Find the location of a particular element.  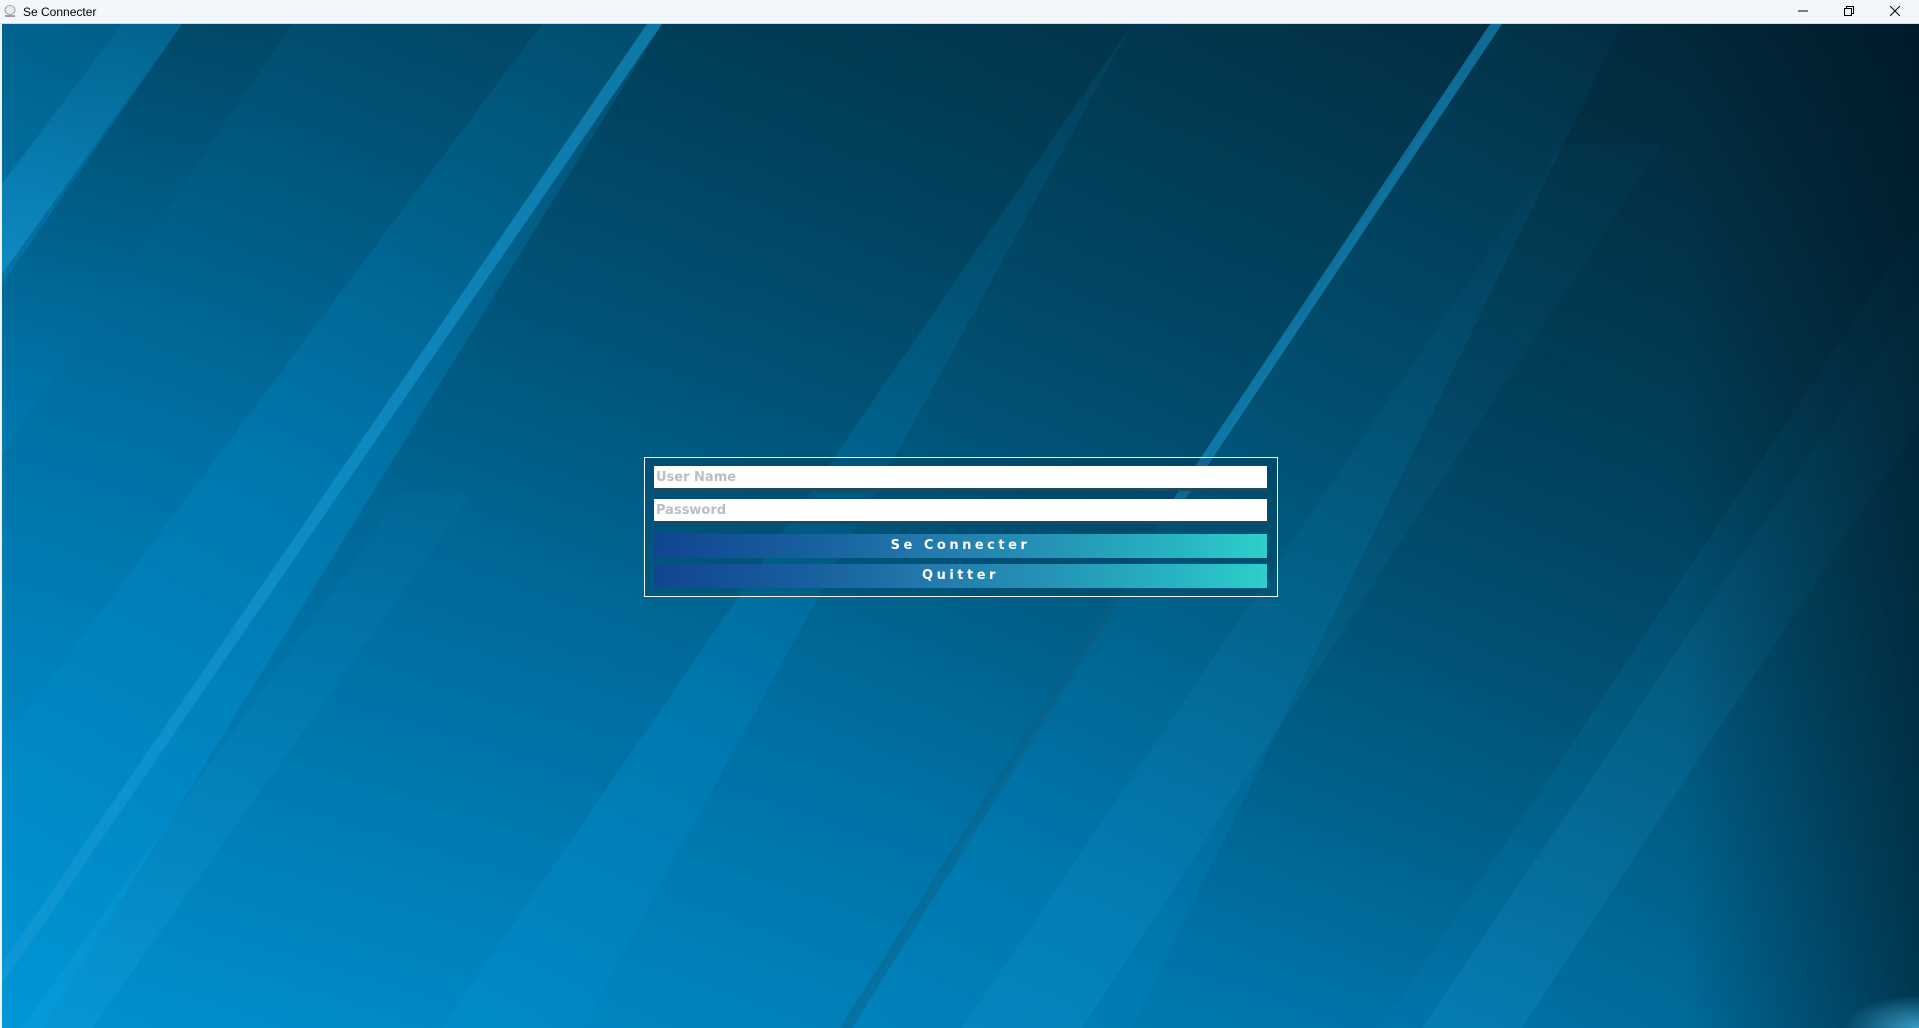

username-input is located at coordinates (960, 478).